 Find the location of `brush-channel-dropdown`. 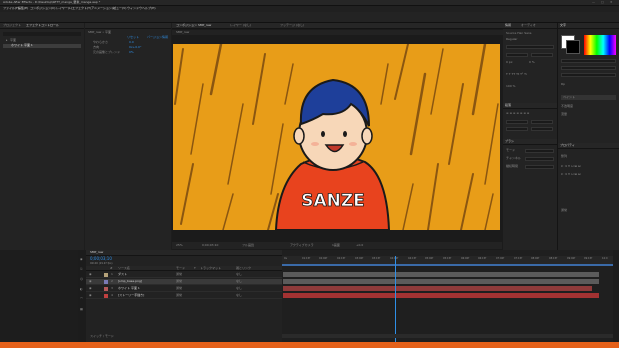

brush-channel-dropdown is located at coordinates (539, 159).